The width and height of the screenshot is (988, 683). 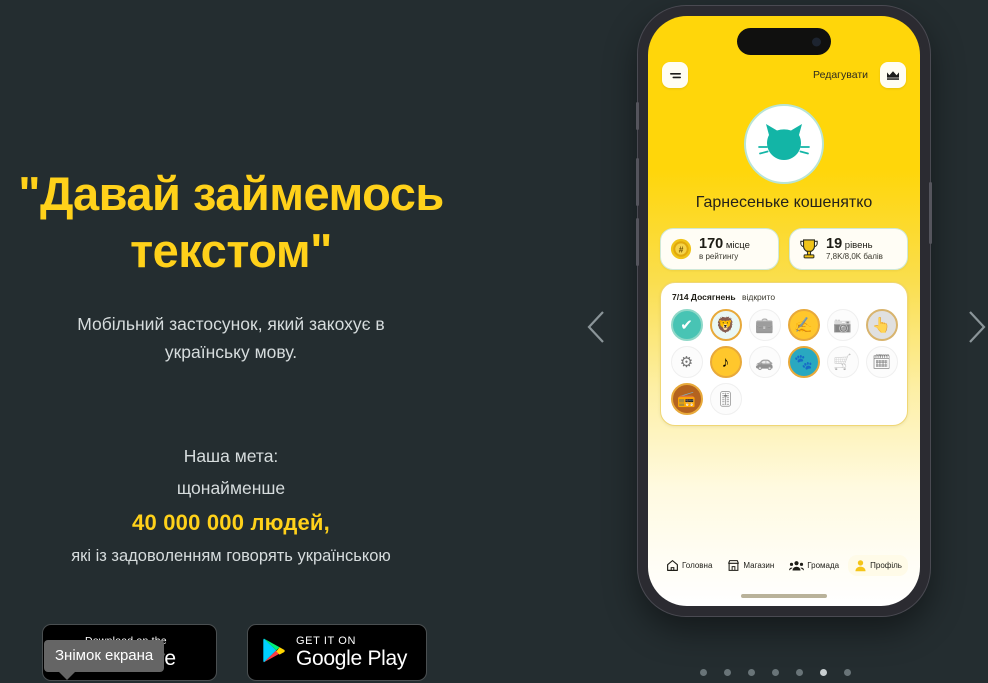 I want to click on goal-number: 40 000 000 людей,, so click(x=231, y=522).